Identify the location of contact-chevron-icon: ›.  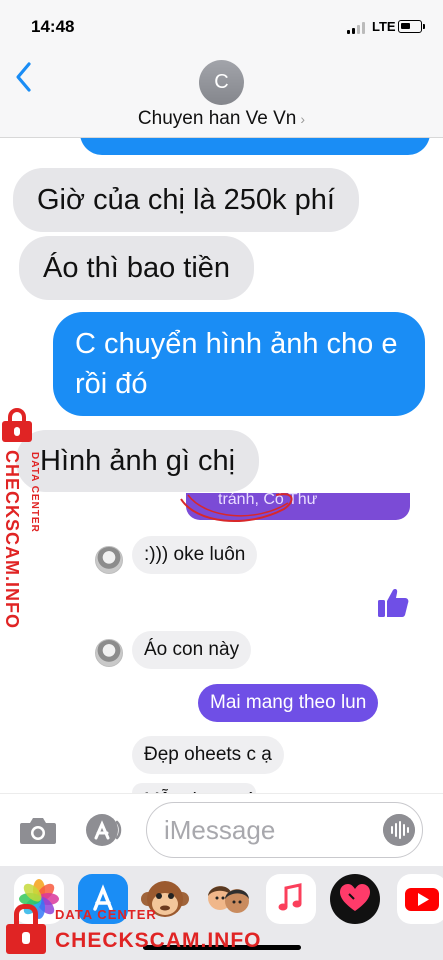
(303, 119).